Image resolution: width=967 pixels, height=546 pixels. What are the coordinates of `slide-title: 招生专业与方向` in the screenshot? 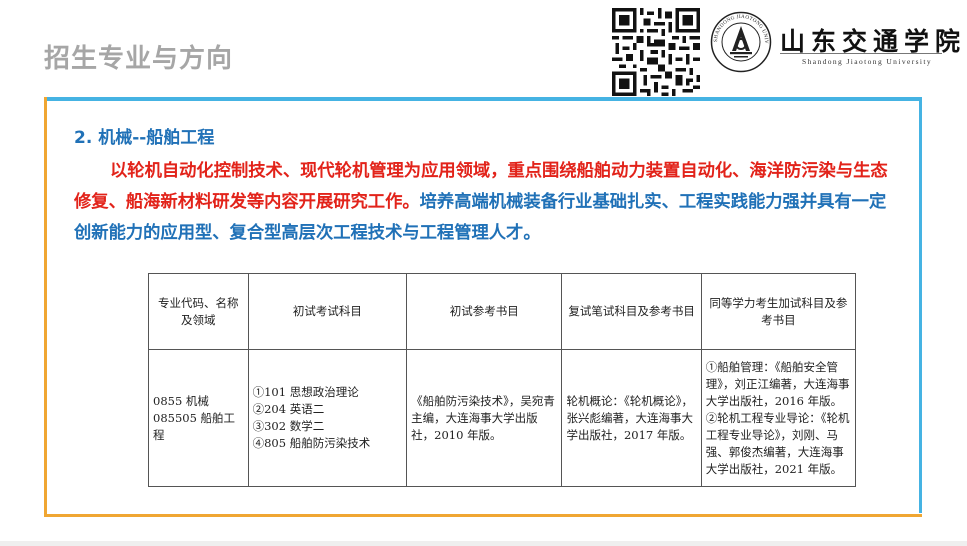 It's located at (139, 59).